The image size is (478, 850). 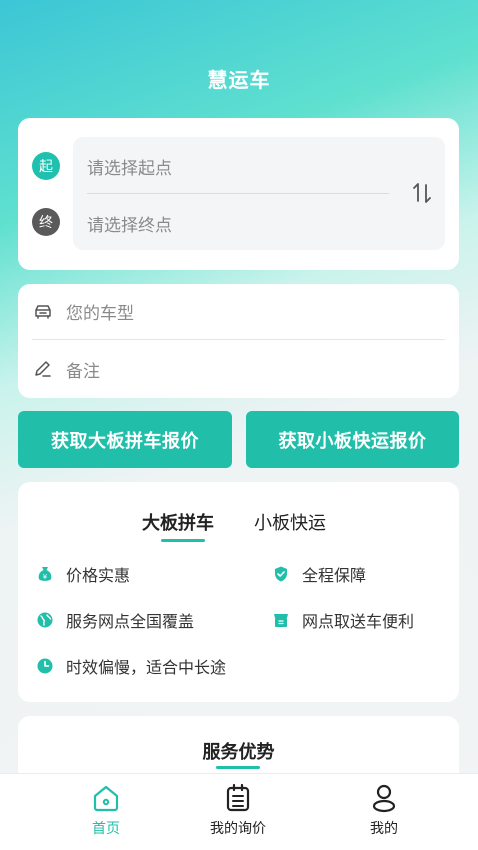 I want to click on route-selector: 请选择起点 请选择终点, so click(x=259, y=193).